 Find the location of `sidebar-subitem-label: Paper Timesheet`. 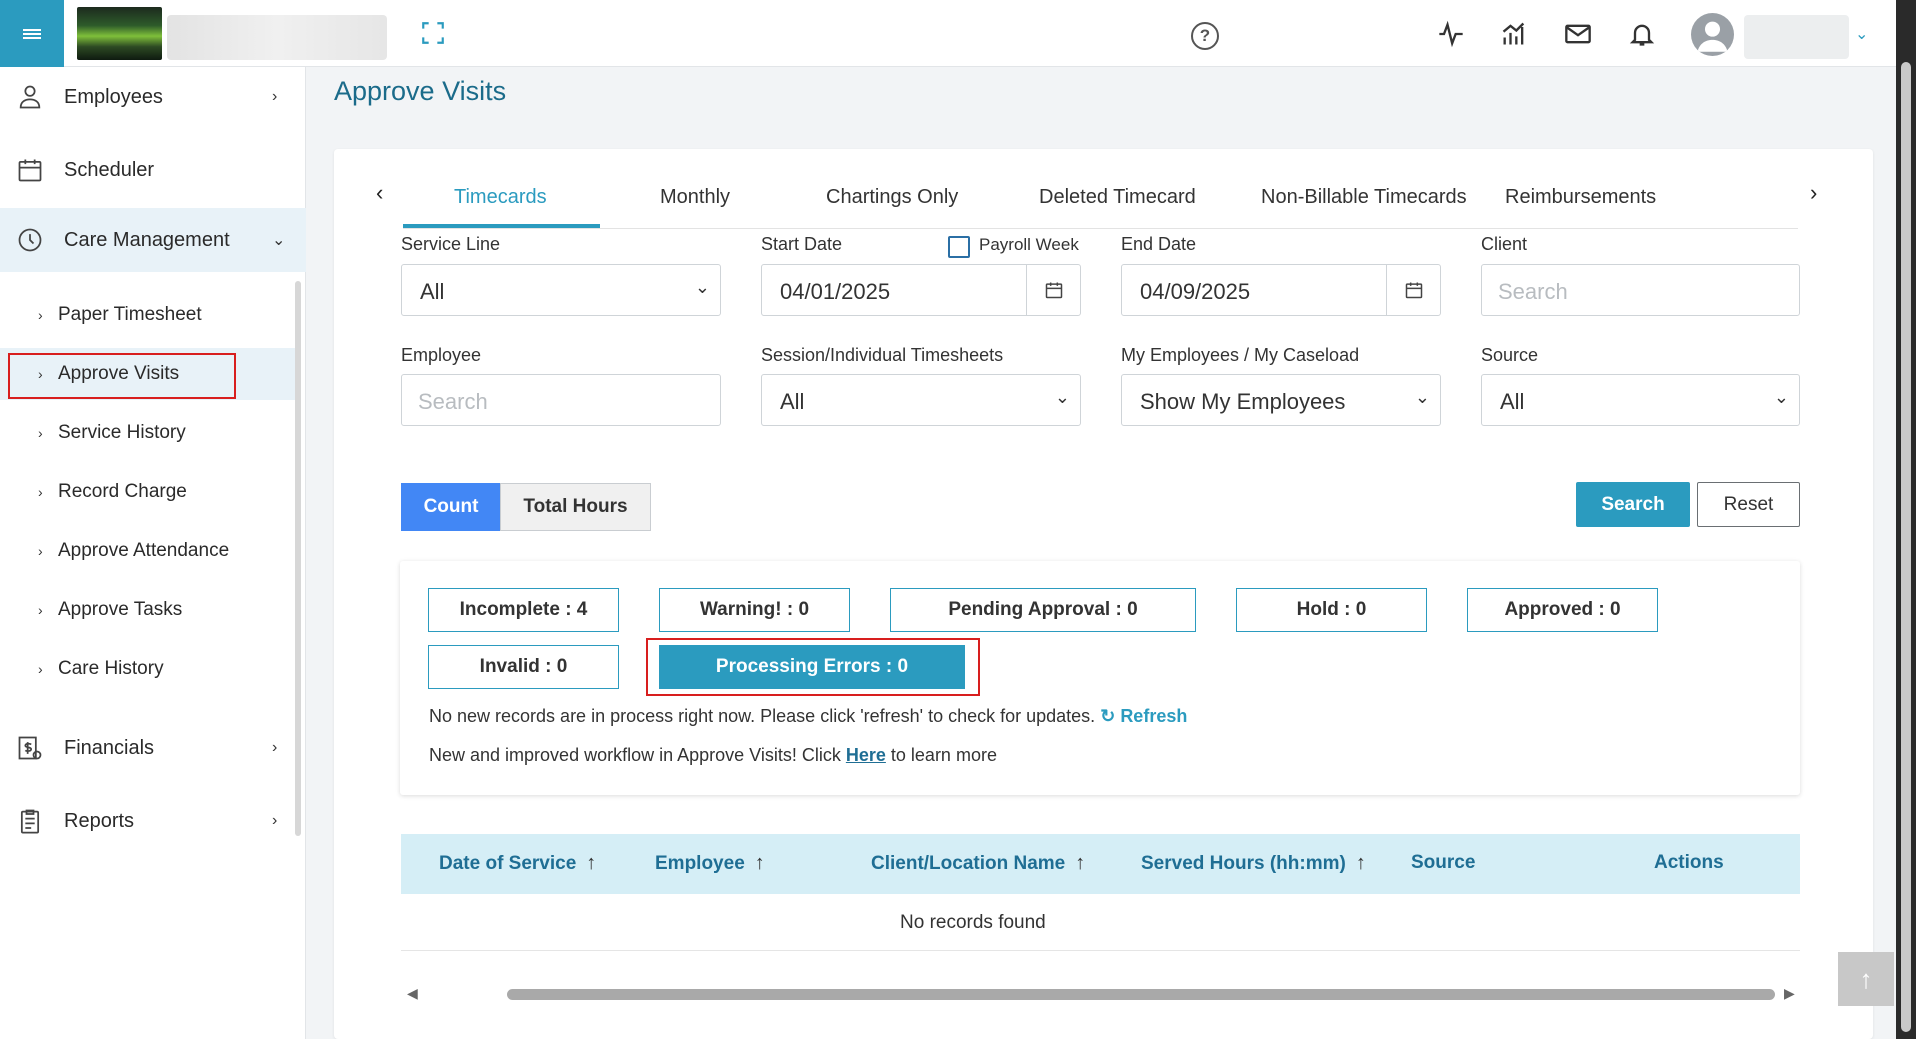

sidebar-subitem-label: Paper Timesheet is located at coordinates (130, 314).